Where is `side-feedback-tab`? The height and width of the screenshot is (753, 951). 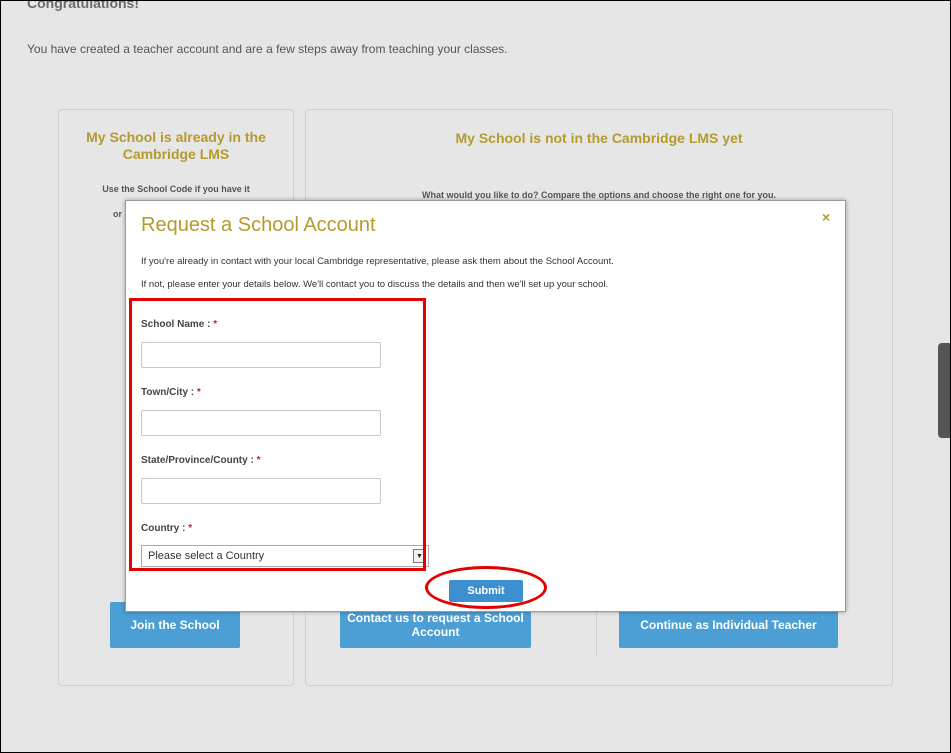 side-feedback-tab is located at coordinates (944, 390).